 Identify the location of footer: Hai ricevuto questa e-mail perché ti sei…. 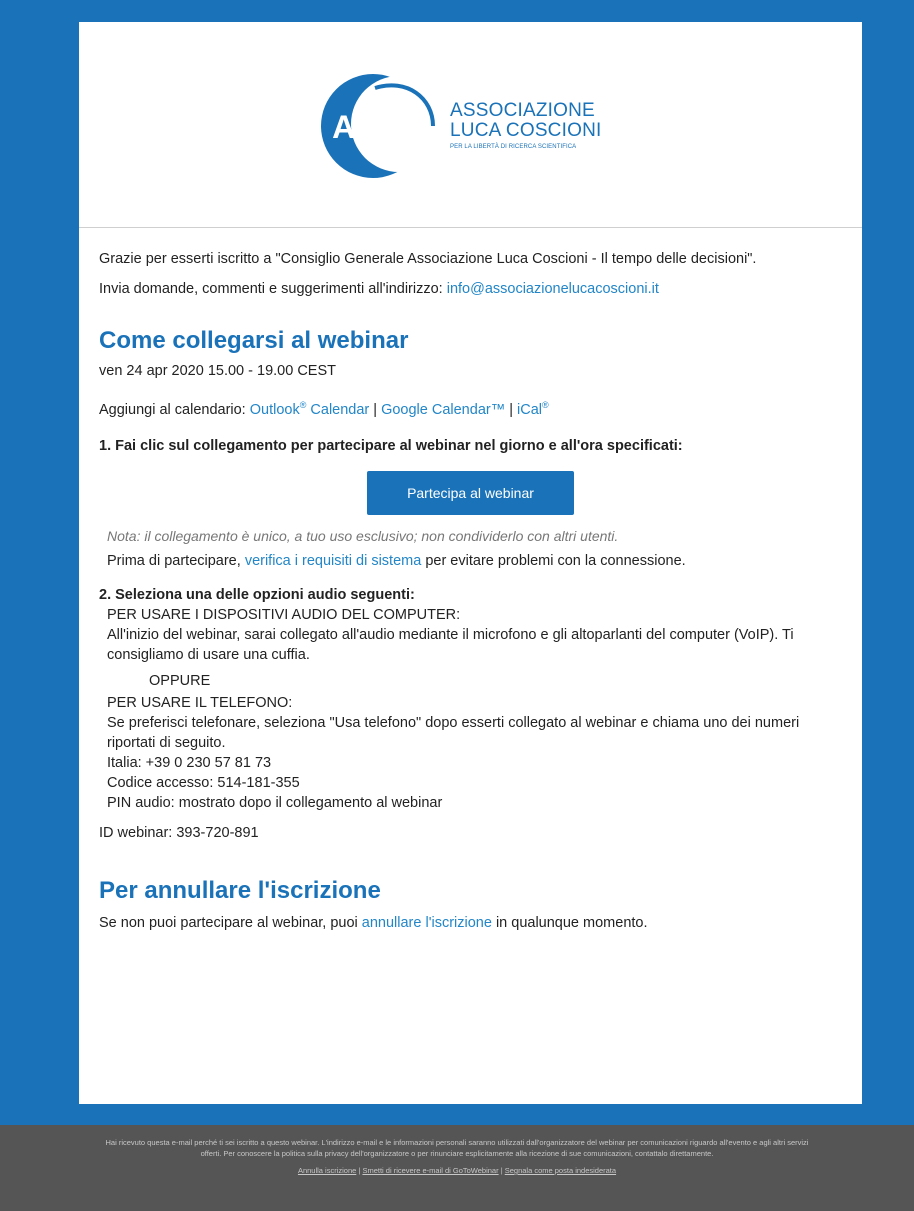
(457, 1168).